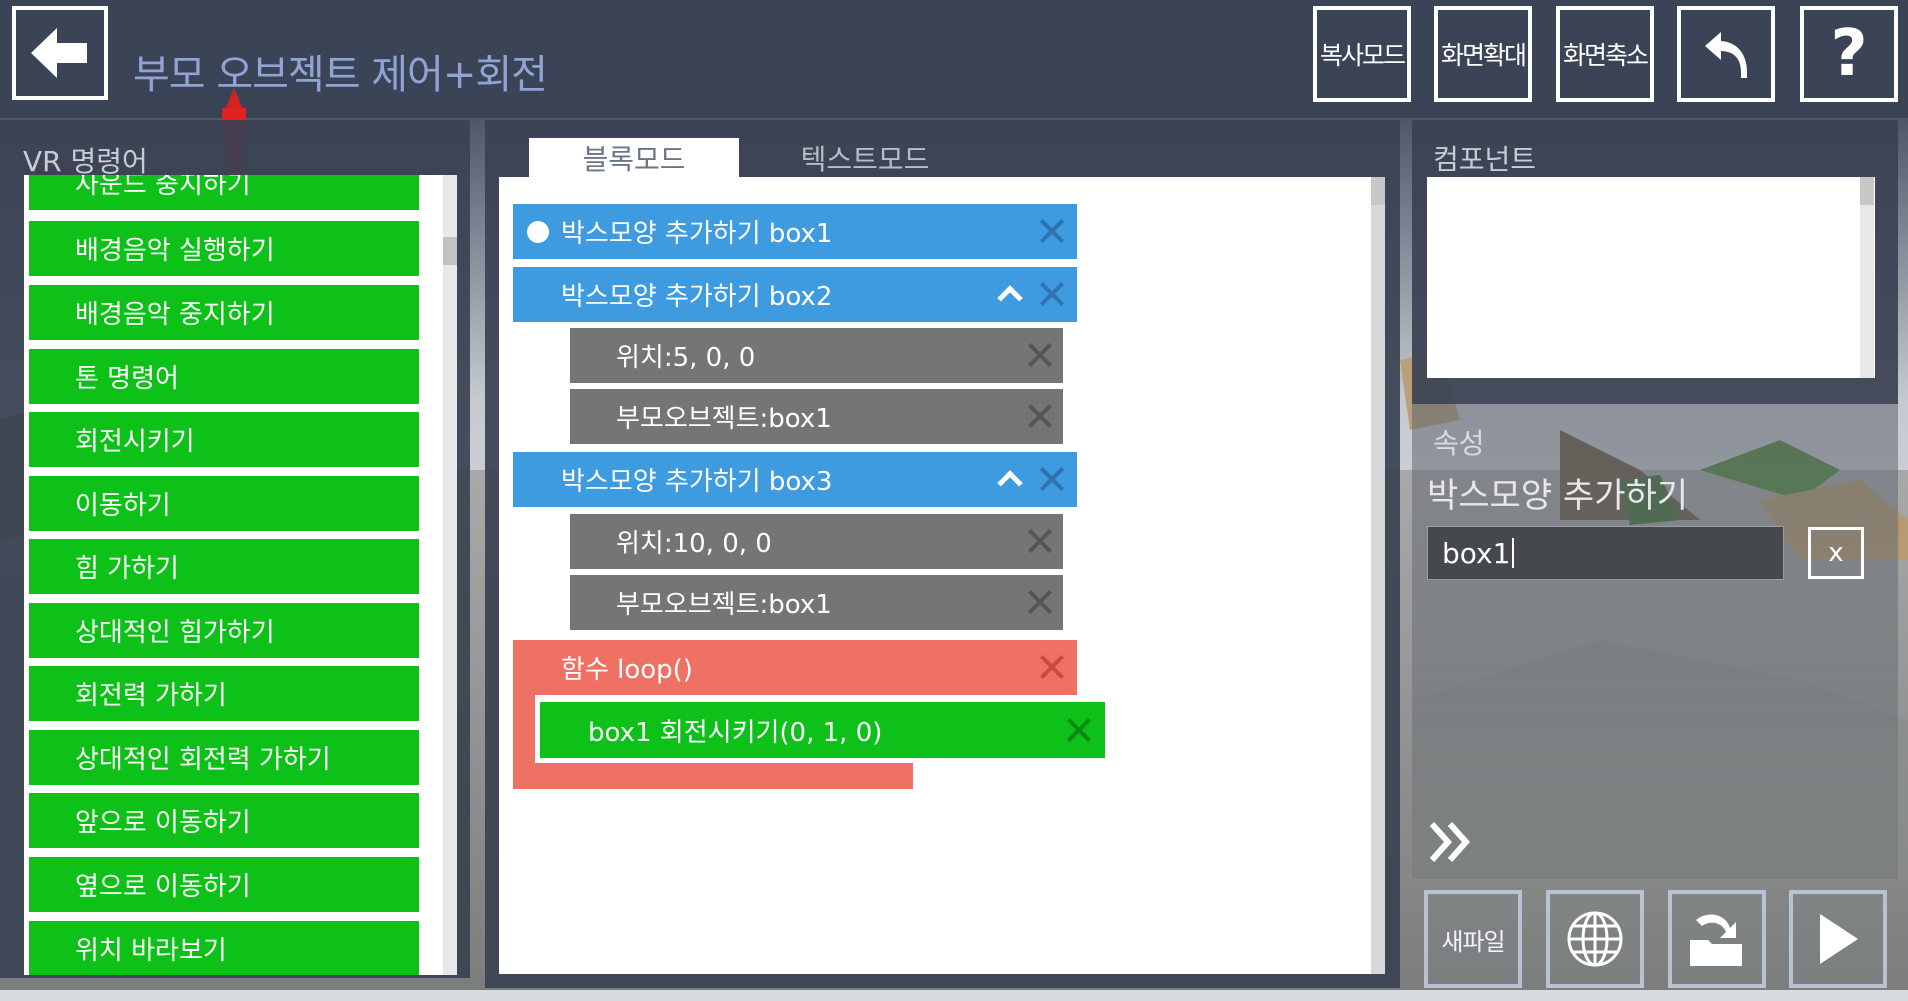 The height and width of the screenshot is (1001, 1908). I want to click on help-button: ?, so click(1849, 54).